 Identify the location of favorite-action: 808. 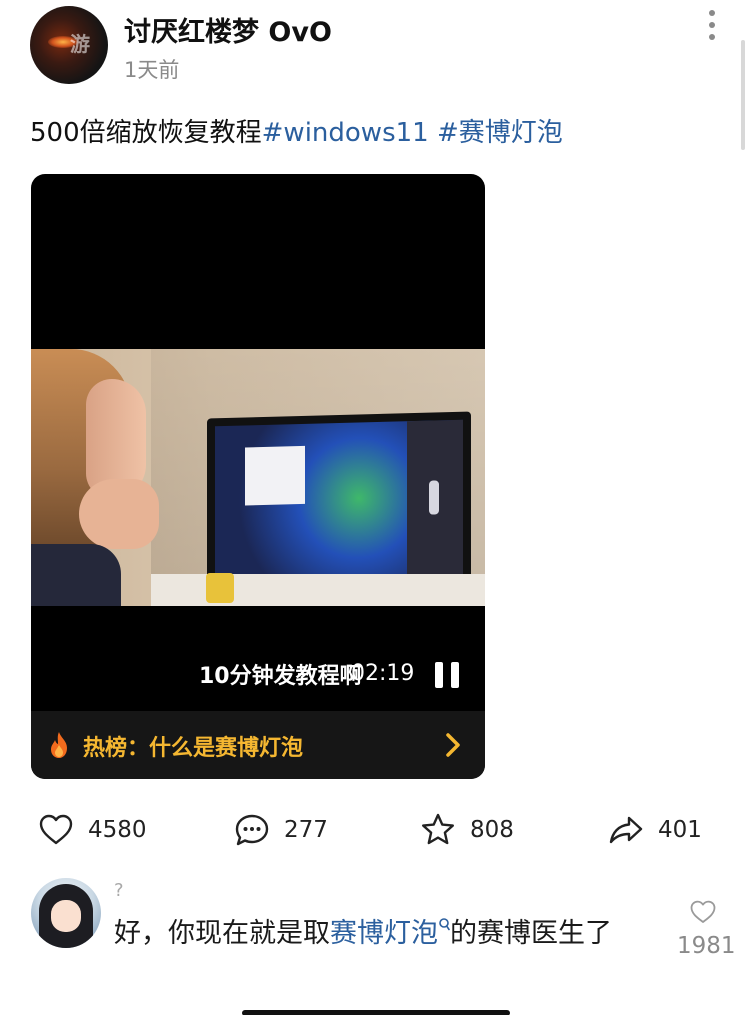
(467, 830).